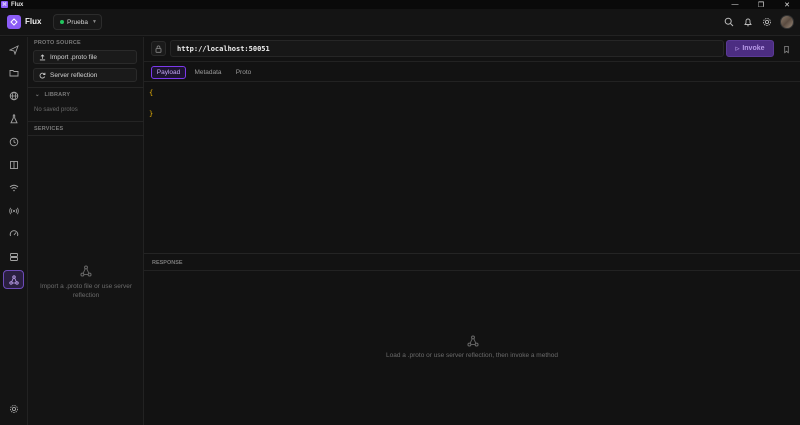 The width and height of the screenshot is (800, 425). I want to click on restore-icon: ❐, so click(761, 4).